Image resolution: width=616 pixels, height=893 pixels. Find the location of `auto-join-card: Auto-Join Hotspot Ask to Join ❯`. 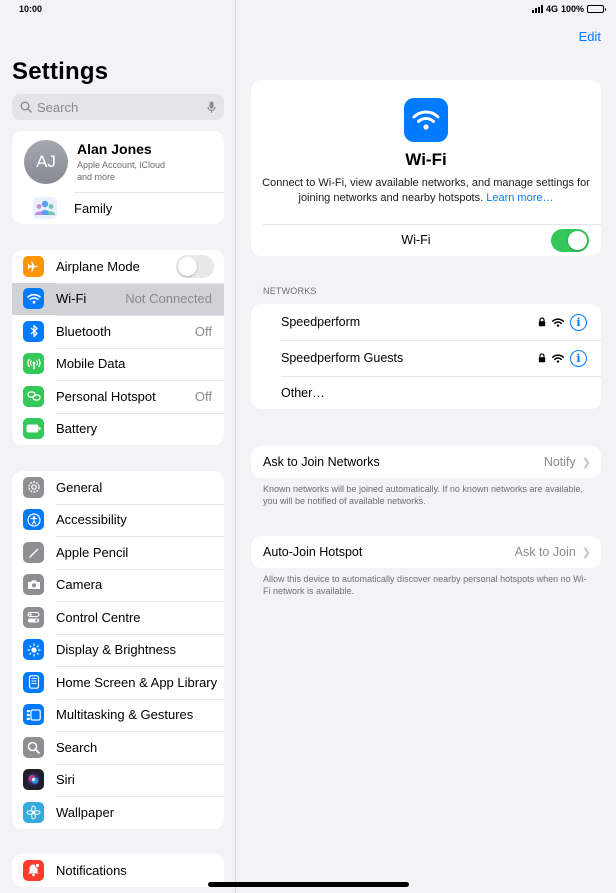

auto-join-card: Auto-Join Hotspot Ask to Join ❯ is located at coordinates (426, 552).